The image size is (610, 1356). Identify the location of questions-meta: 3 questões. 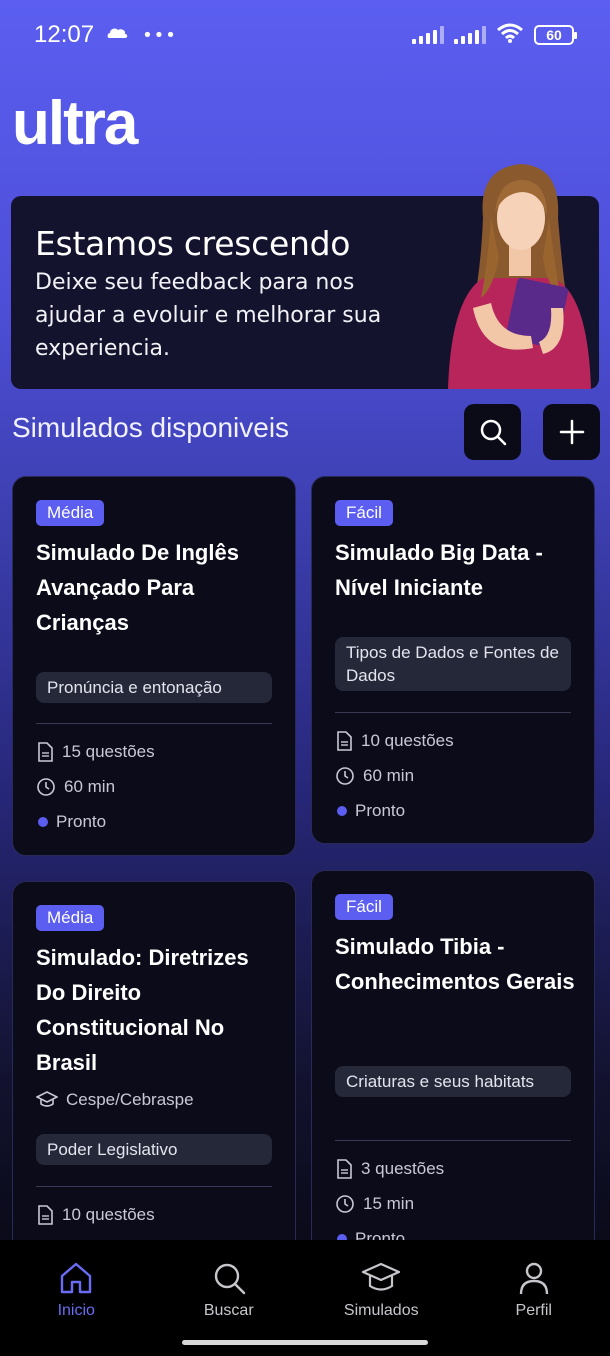
(389, 1169).